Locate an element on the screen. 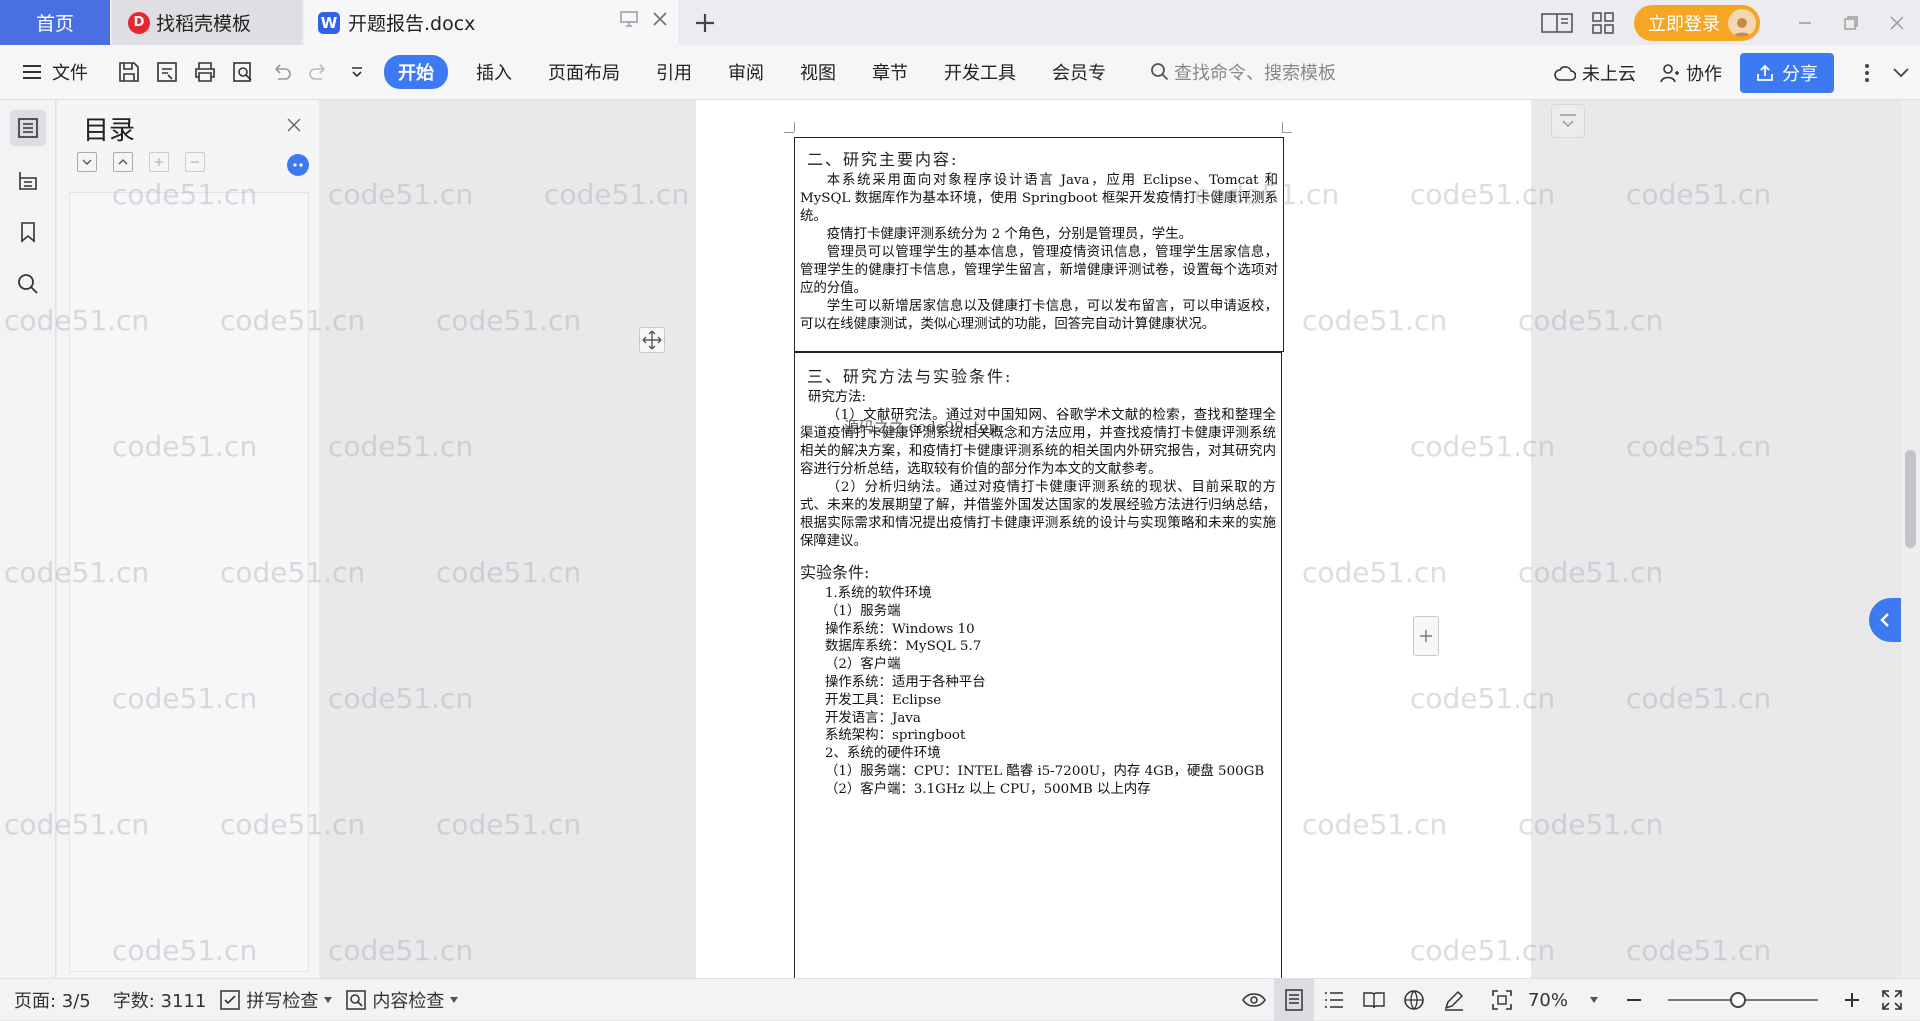  tab-member: 会员专 is located at coordinates (1079, 72).